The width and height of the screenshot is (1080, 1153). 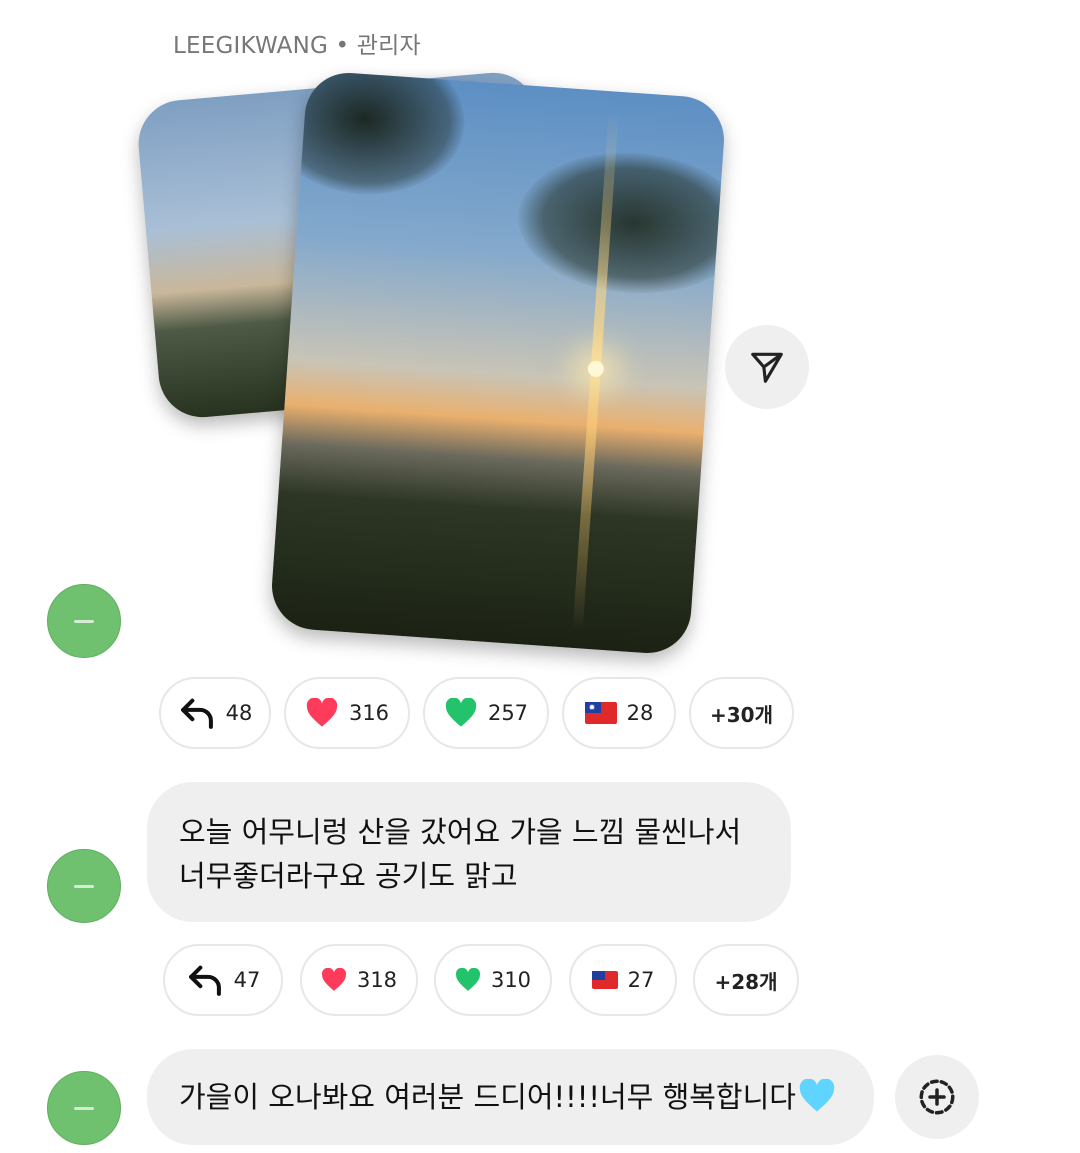 I want to click on more-reactions-label: +30개, so click(x=741, y=714).